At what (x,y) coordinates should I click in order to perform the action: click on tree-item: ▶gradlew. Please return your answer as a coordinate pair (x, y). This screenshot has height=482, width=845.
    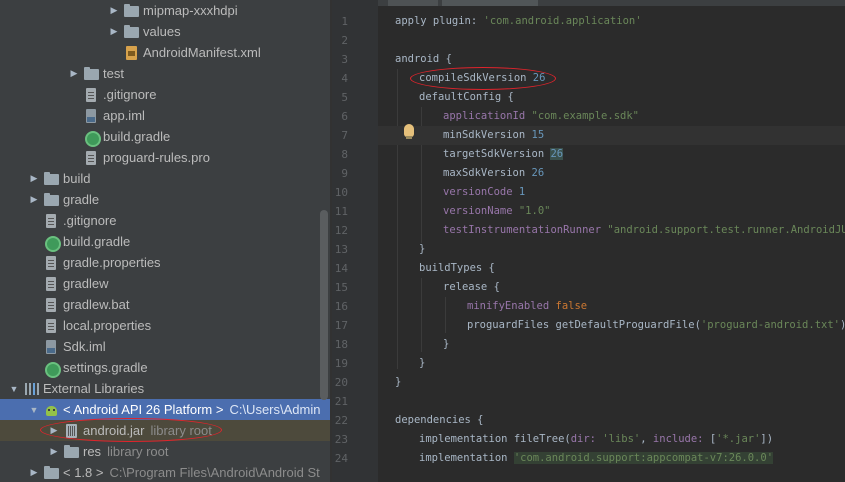
    Looking at the image, I should click on (165, 283).